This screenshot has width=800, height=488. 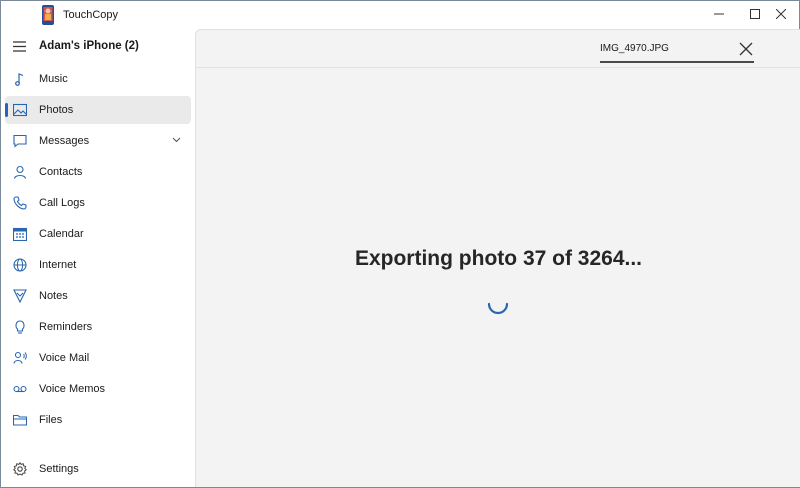 I want to click on sidebar-item-label: Calendar, so click(x=61, y=234).